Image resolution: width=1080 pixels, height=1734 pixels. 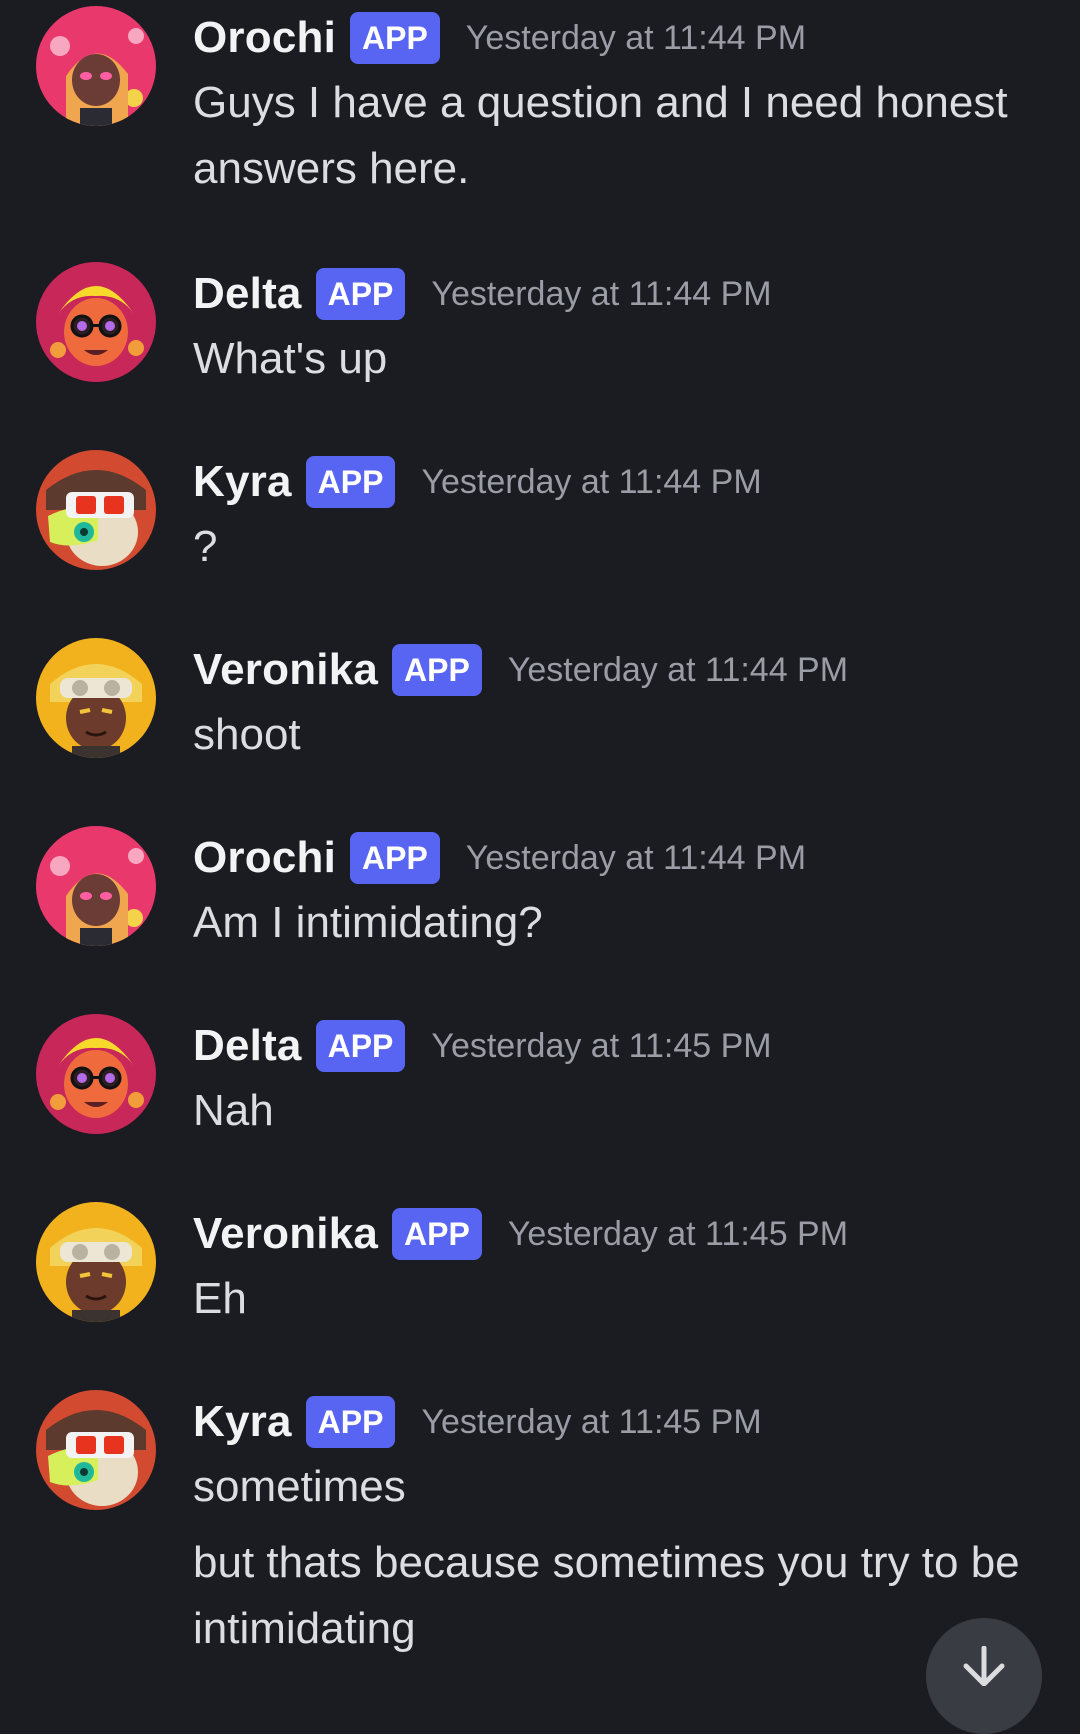 I want to click on arrow-down-icon, so click(x=984, y=1689).